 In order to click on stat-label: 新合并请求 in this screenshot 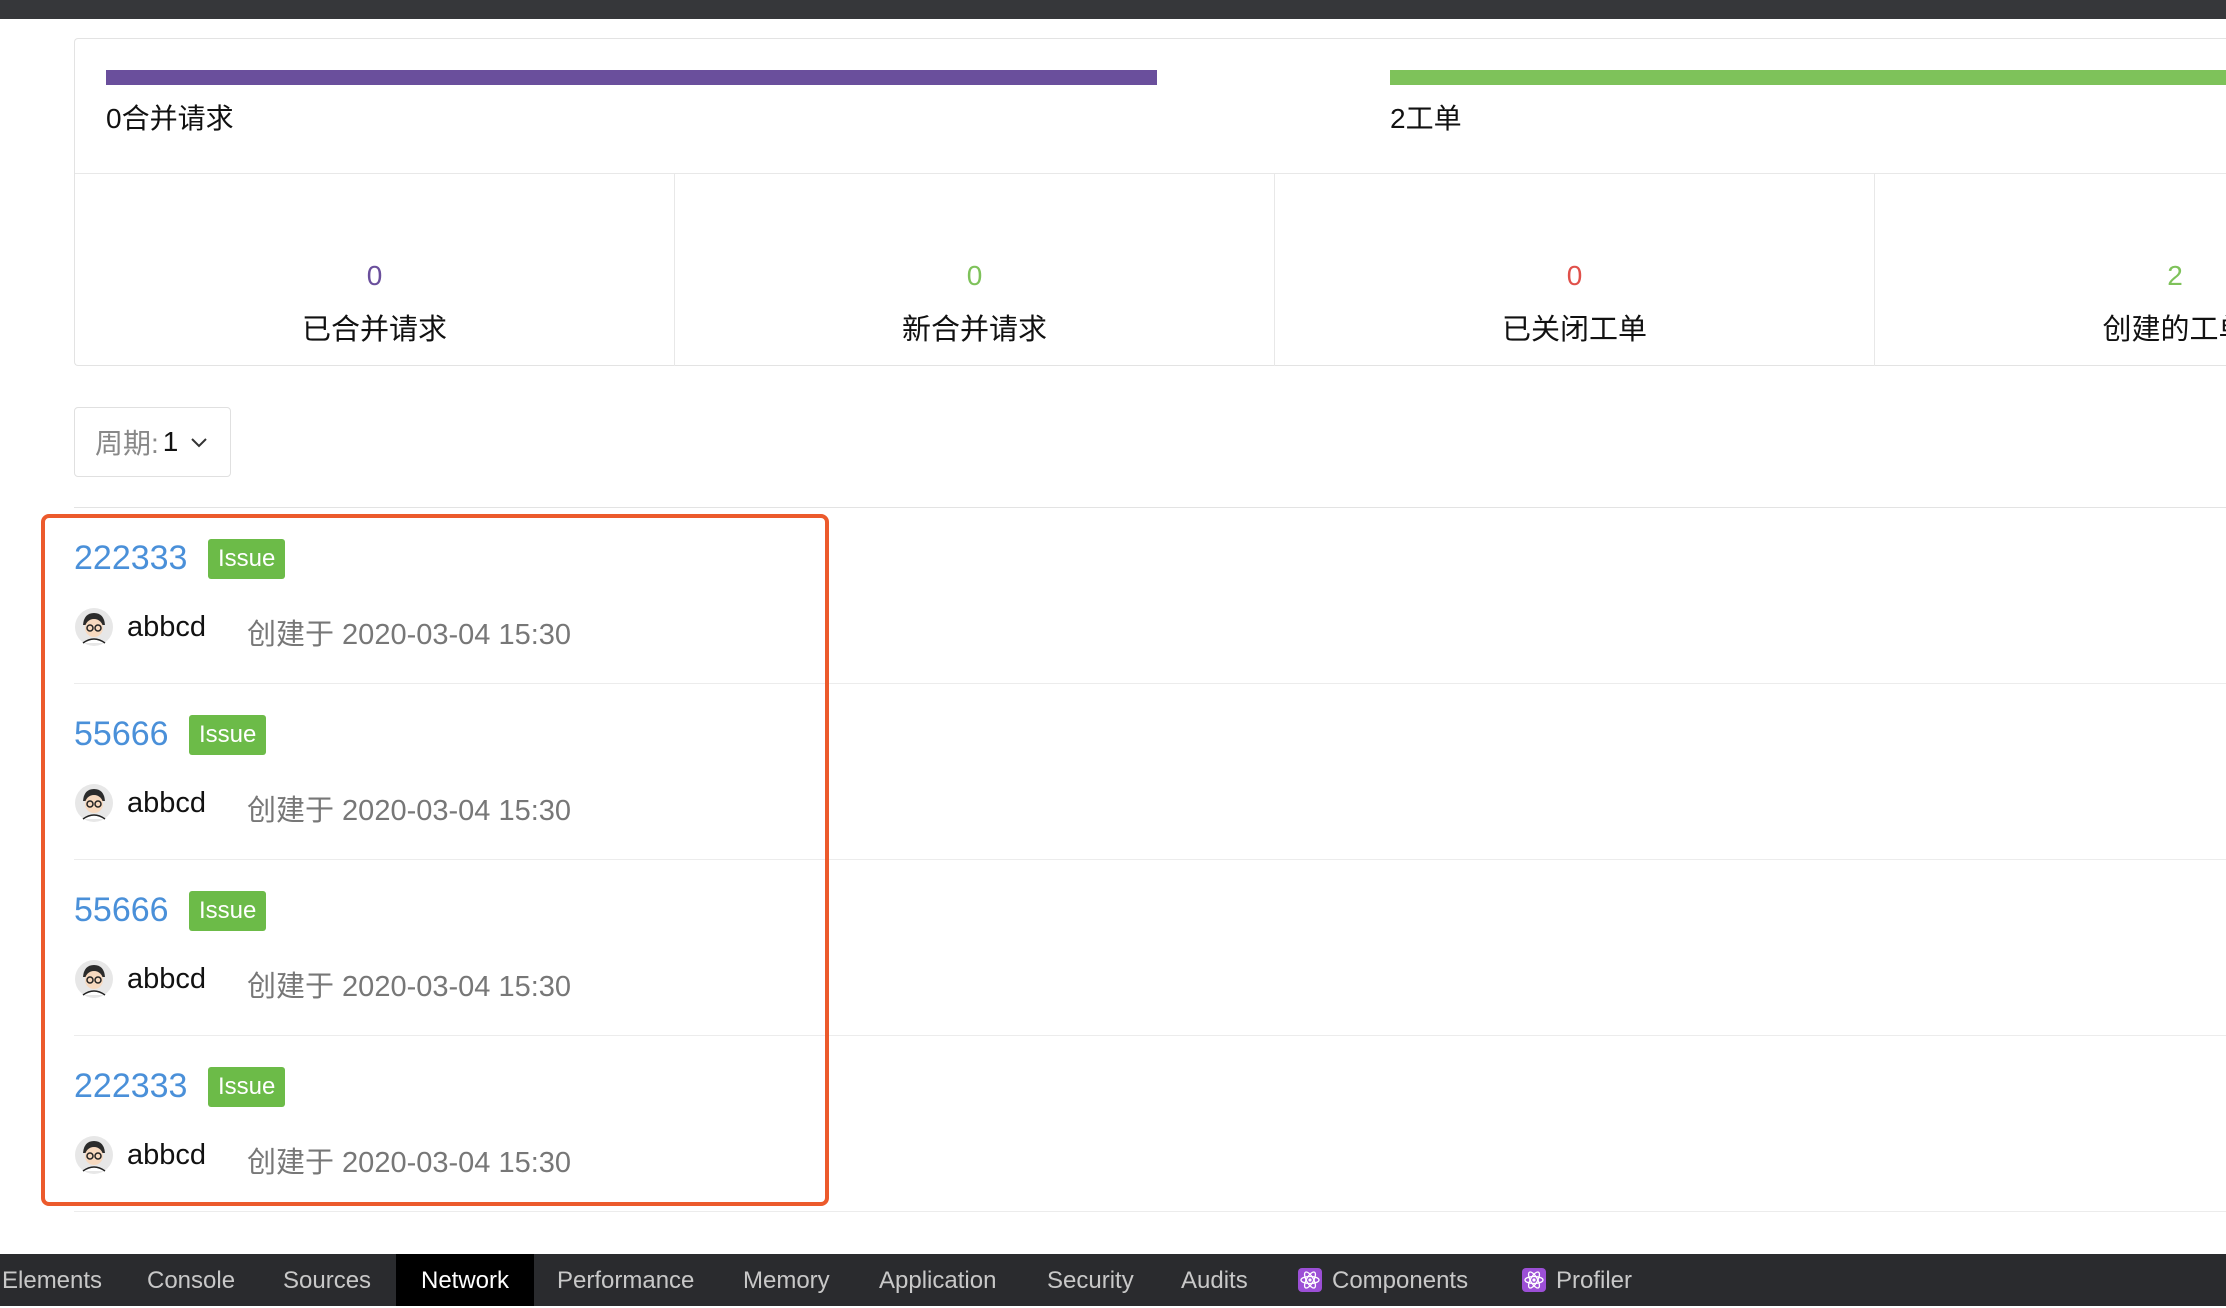, I will do `click(974, 330)`.